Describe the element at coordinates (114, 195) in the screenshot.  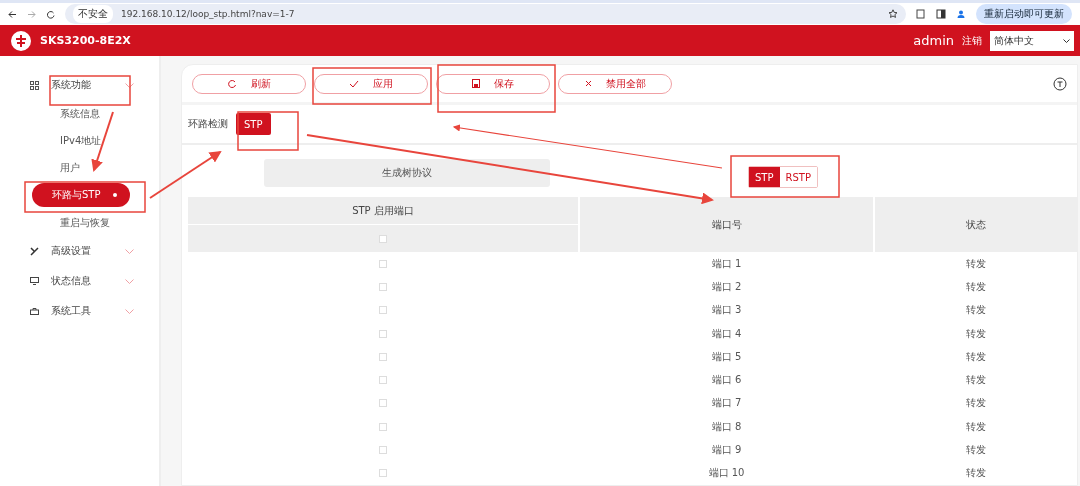
I see `dot-icon` at that location.